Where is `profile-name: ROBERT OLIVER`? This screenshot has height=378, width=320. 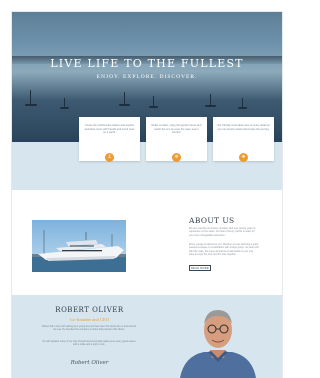 profile-name: ROBERT OLIVER is located at coordinates (89, 310).